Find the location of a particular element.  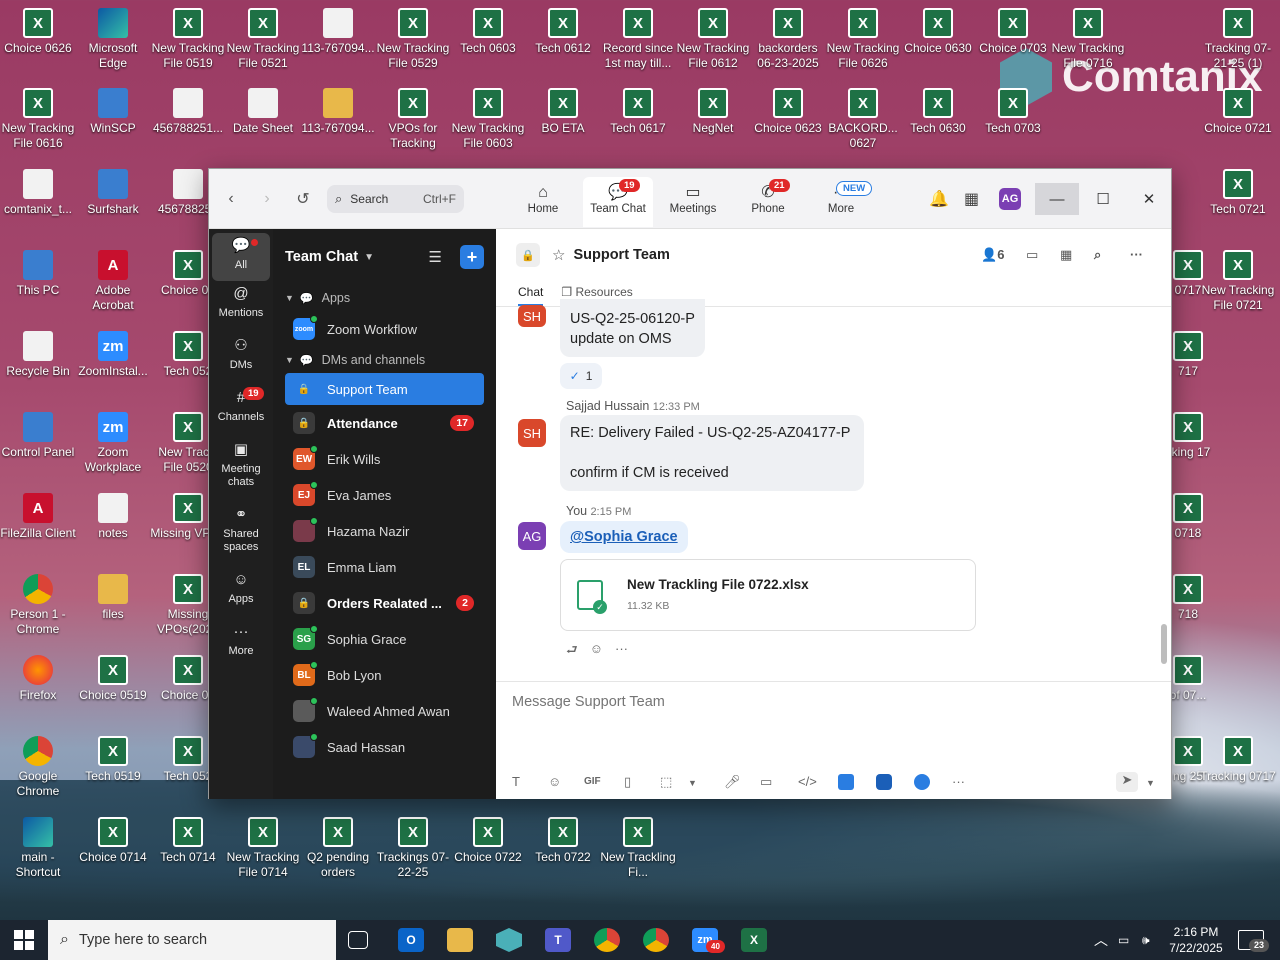

list-item: EW Erik Wills is located at coordinates (384, 459).